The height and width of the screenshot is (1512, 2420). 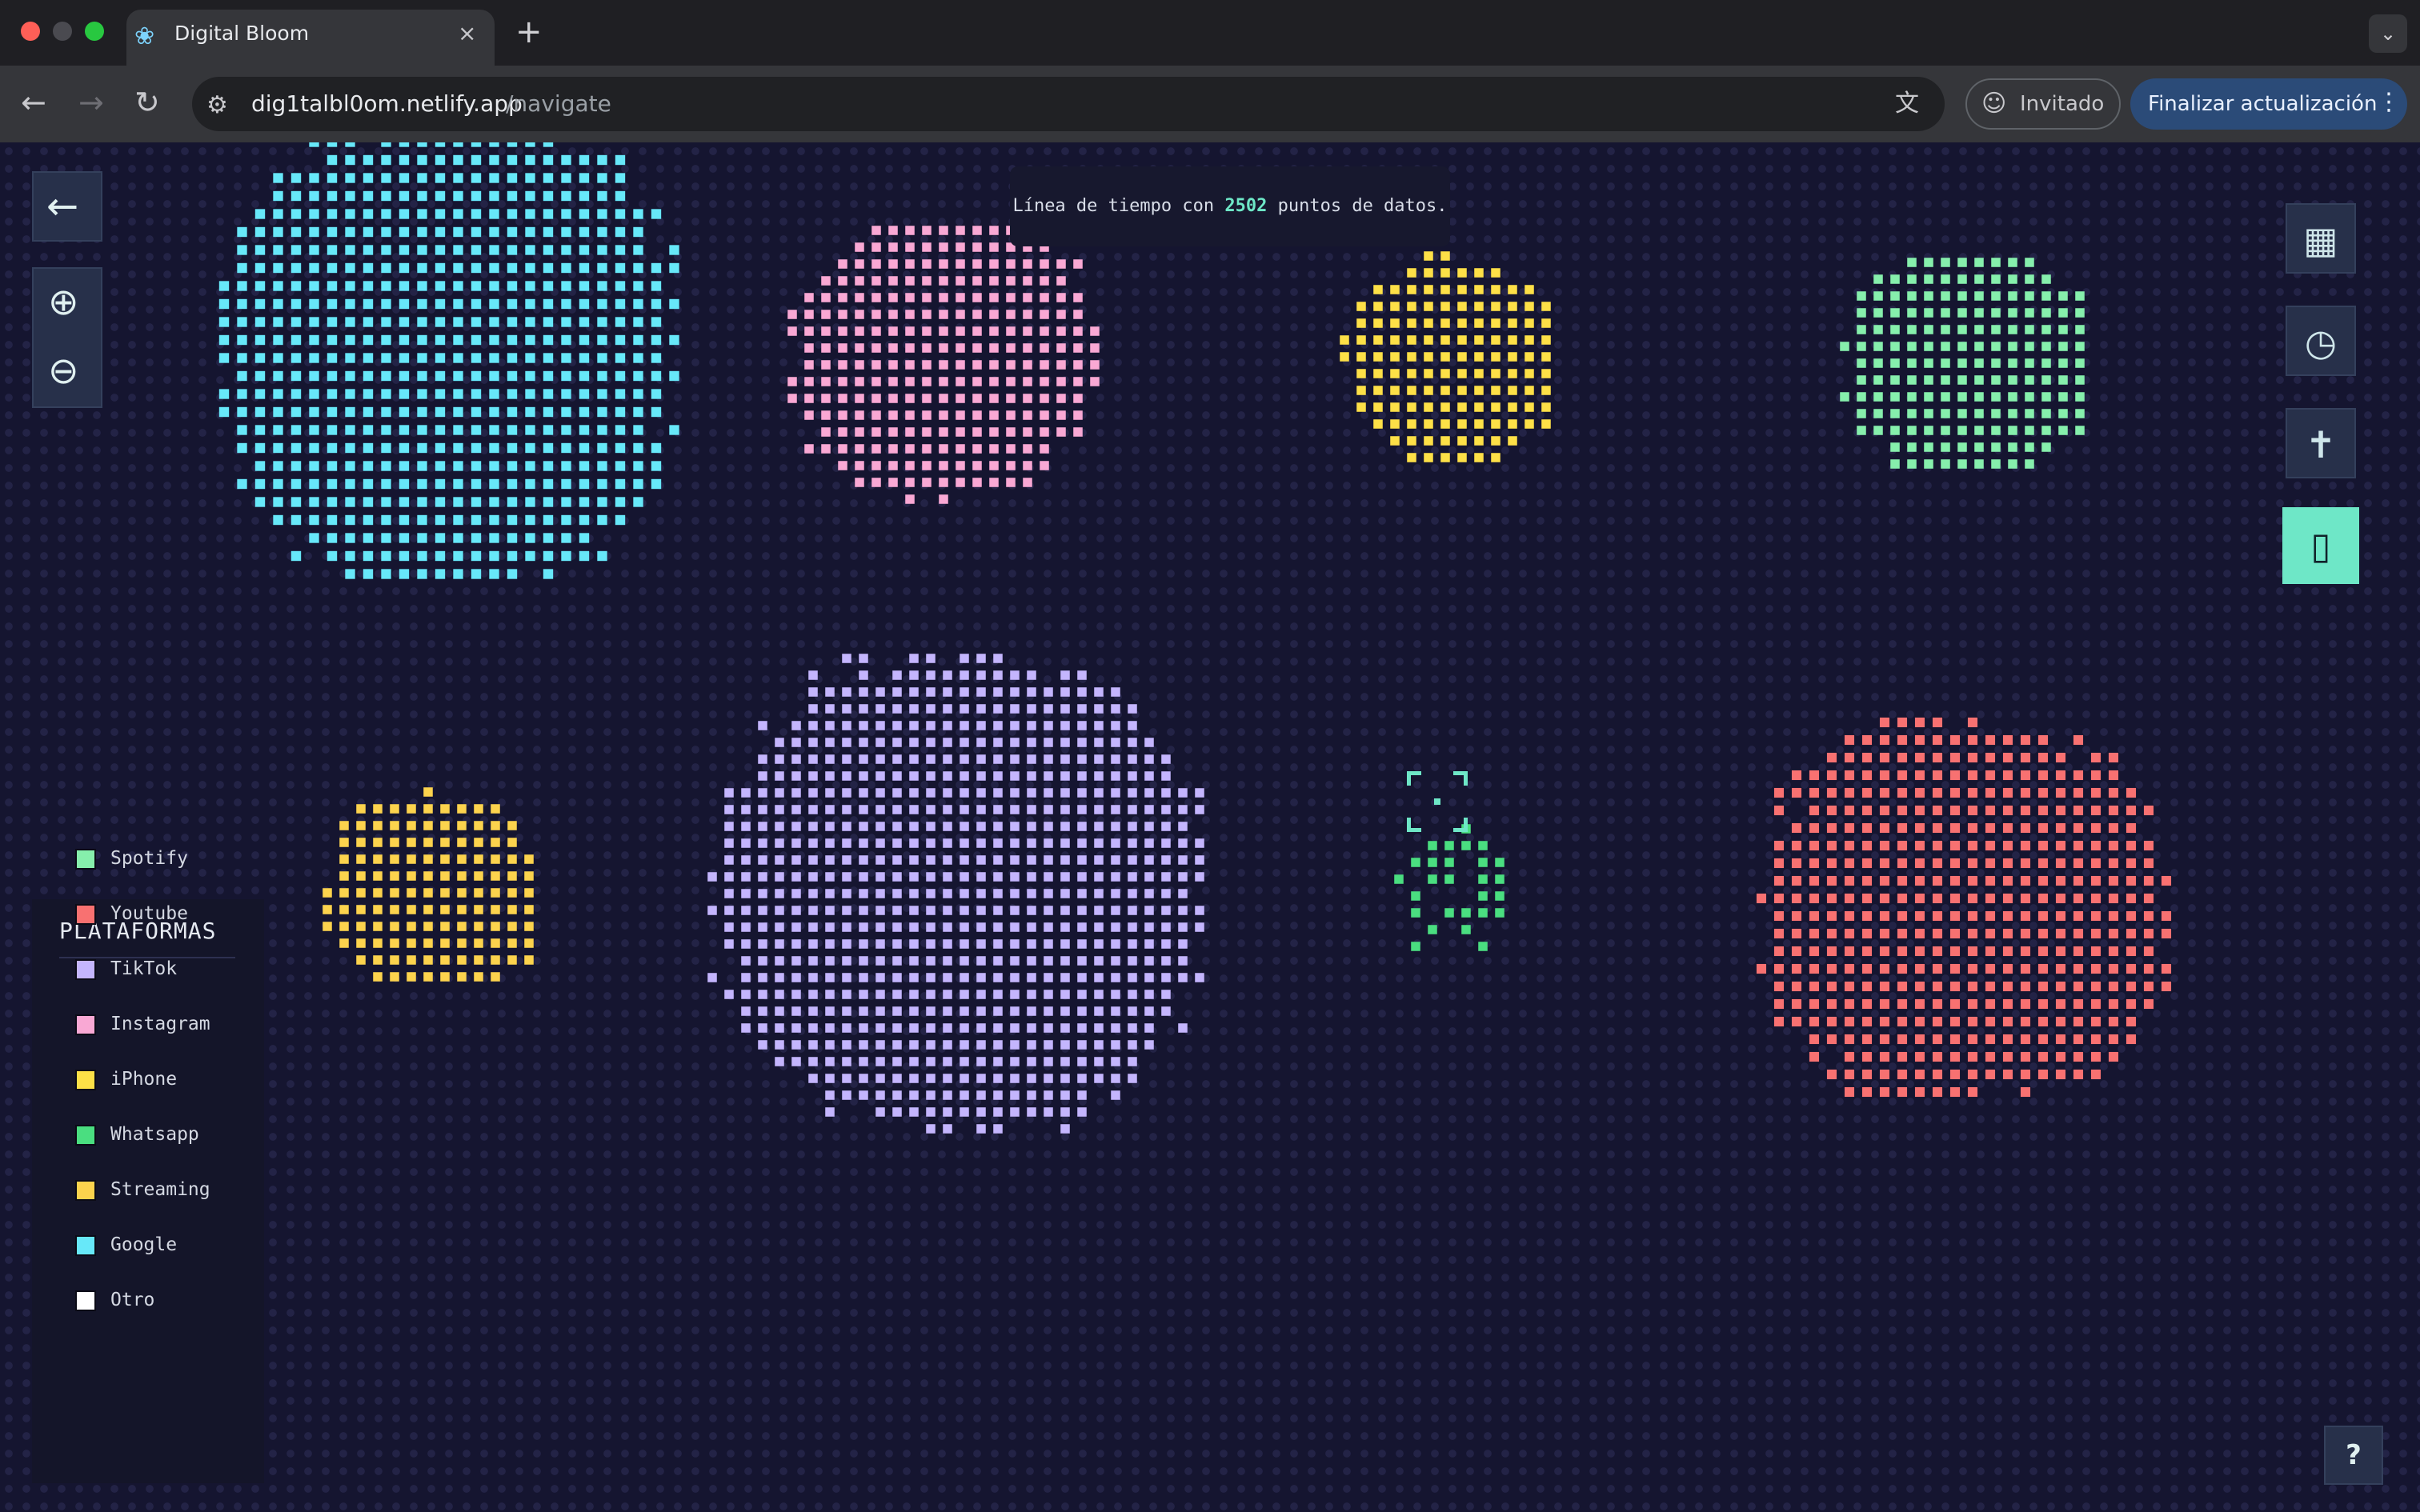 What do you see at coordinates (31, 31) in the screenshot?
I see `window-close-button` at bounding box center [31, 31].